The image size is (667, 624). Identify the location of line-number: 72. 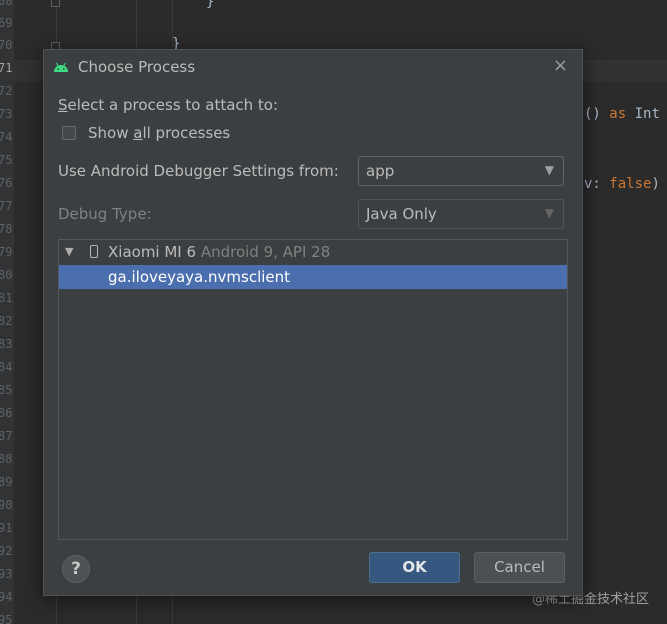
(6, 91).